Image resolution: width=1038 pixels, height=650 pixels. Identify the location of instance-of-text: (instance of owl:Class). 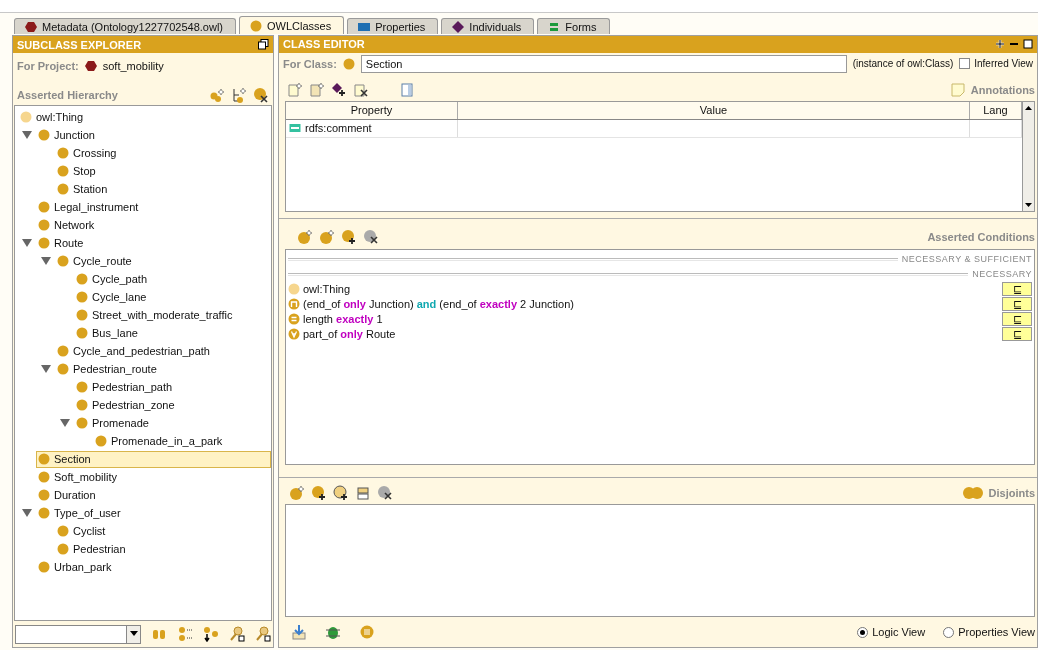
(903, 64).